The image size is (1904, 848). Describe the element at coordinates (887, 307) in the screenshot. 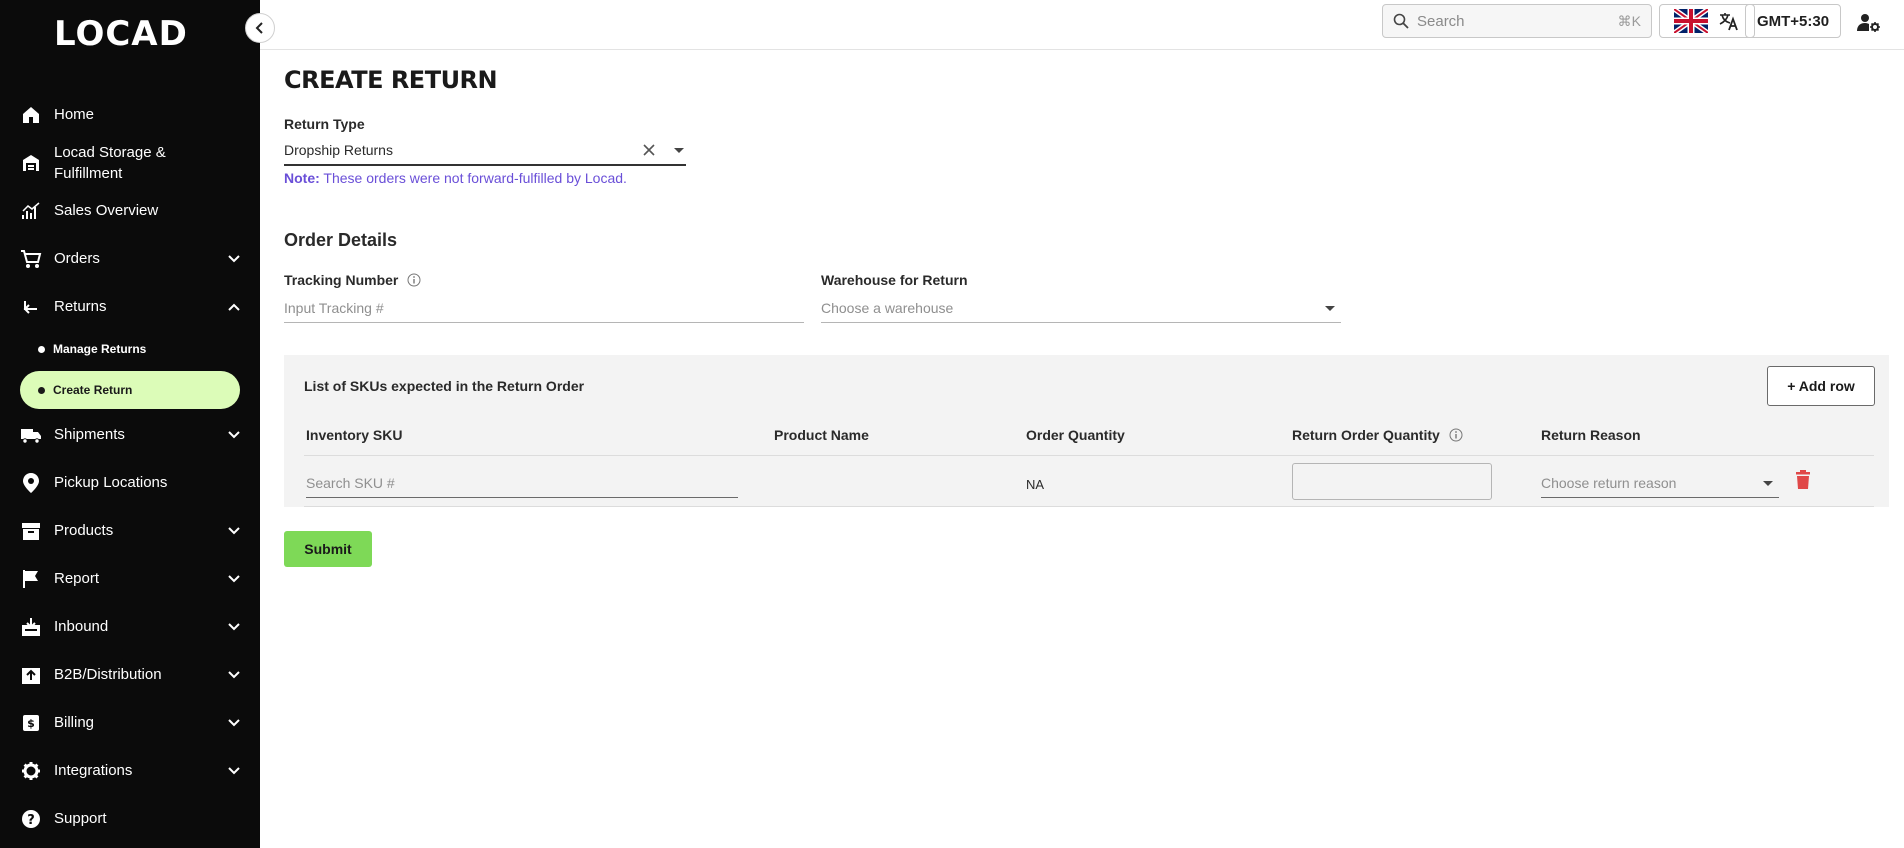

I see `warehouse-placeholder: Choose a warehouse` at that location.